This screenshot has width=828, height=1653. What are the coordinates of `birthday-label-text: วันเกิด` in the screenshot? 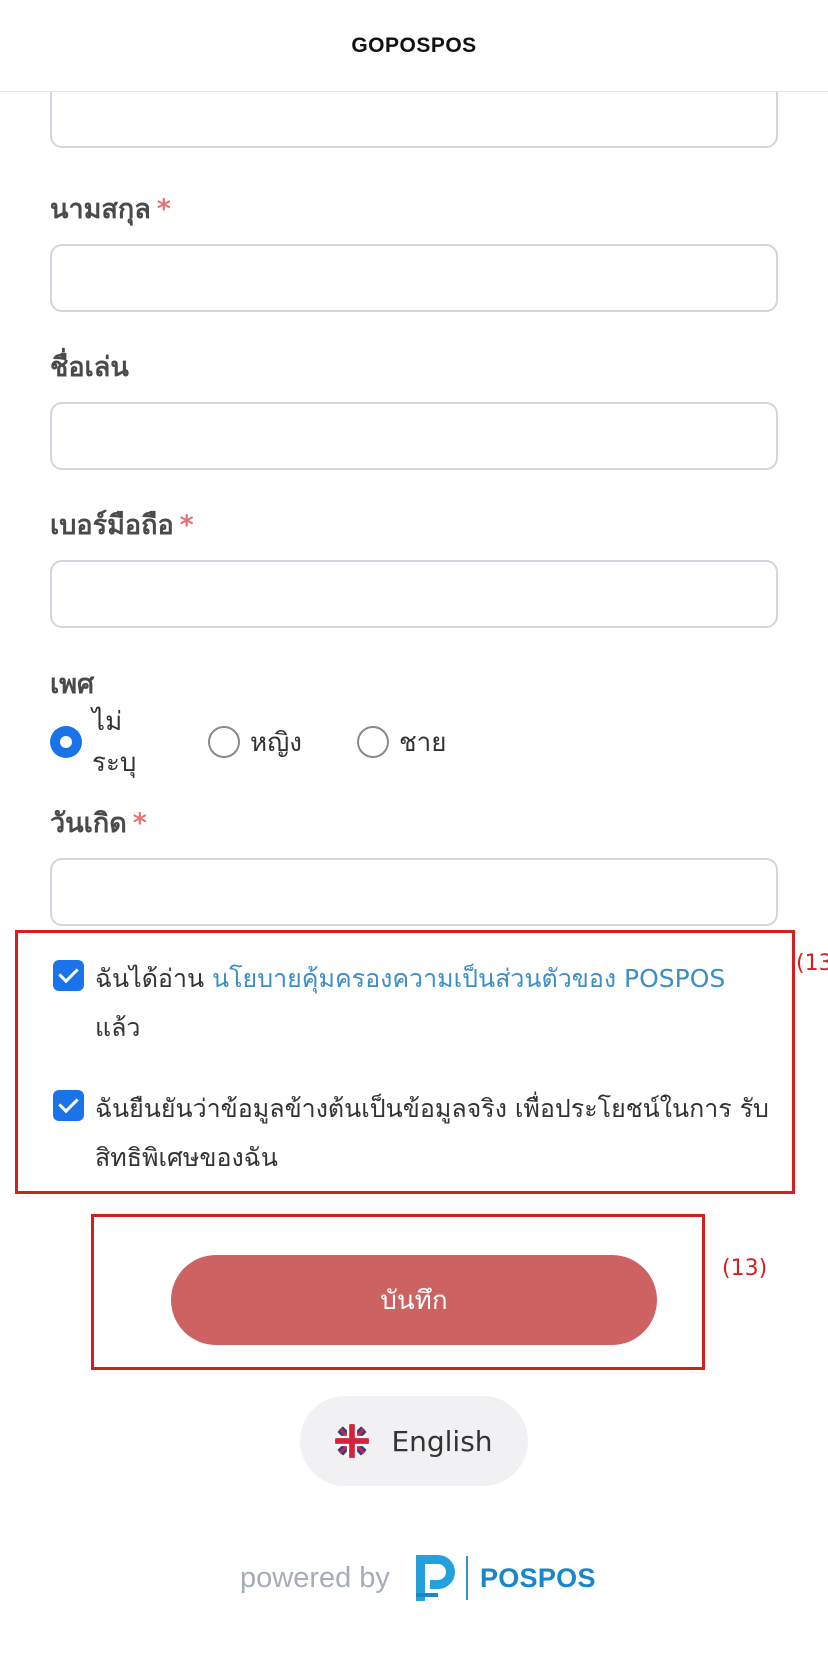 It's located at (88, 823).